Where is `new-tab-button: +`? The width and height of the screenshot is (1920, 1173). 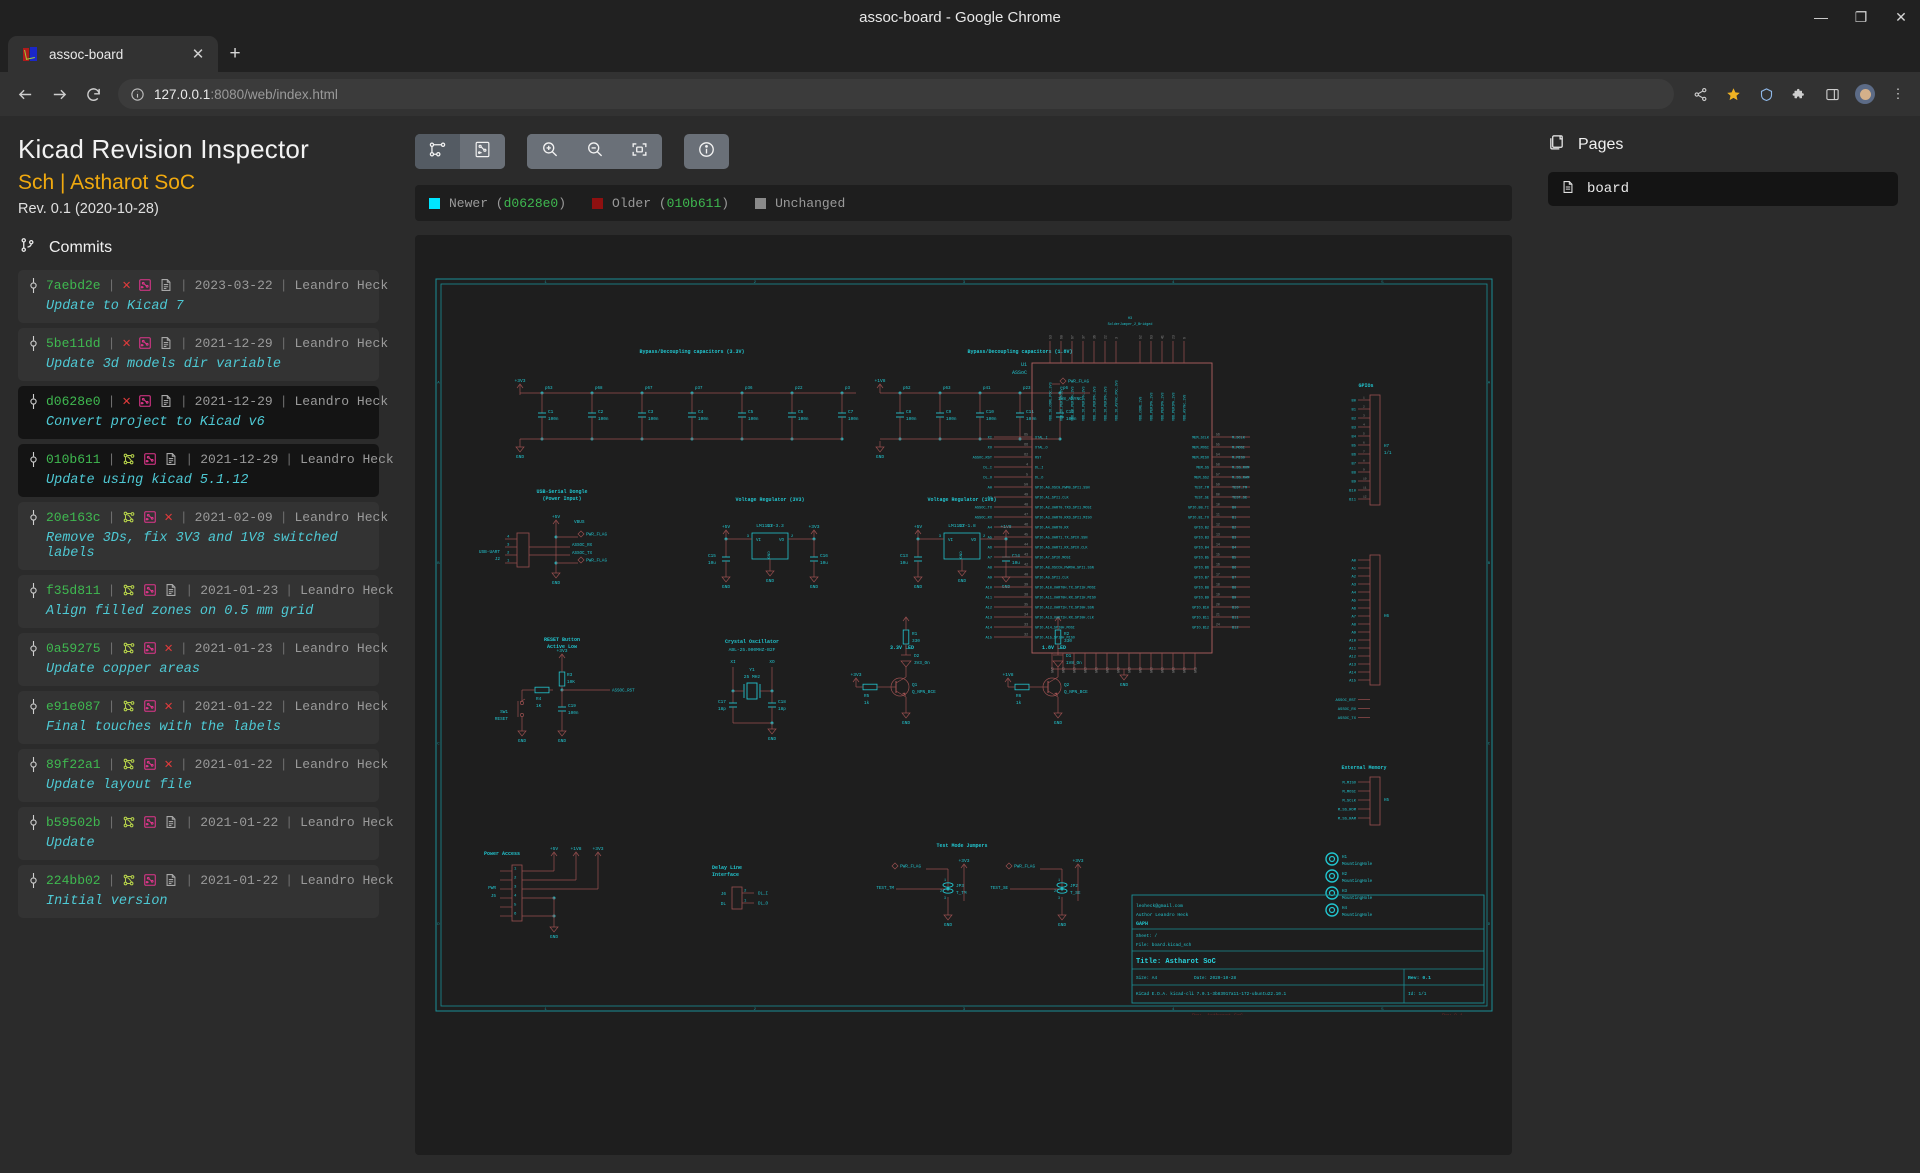 new-tab-button: + is located at coordinates (235, 54).